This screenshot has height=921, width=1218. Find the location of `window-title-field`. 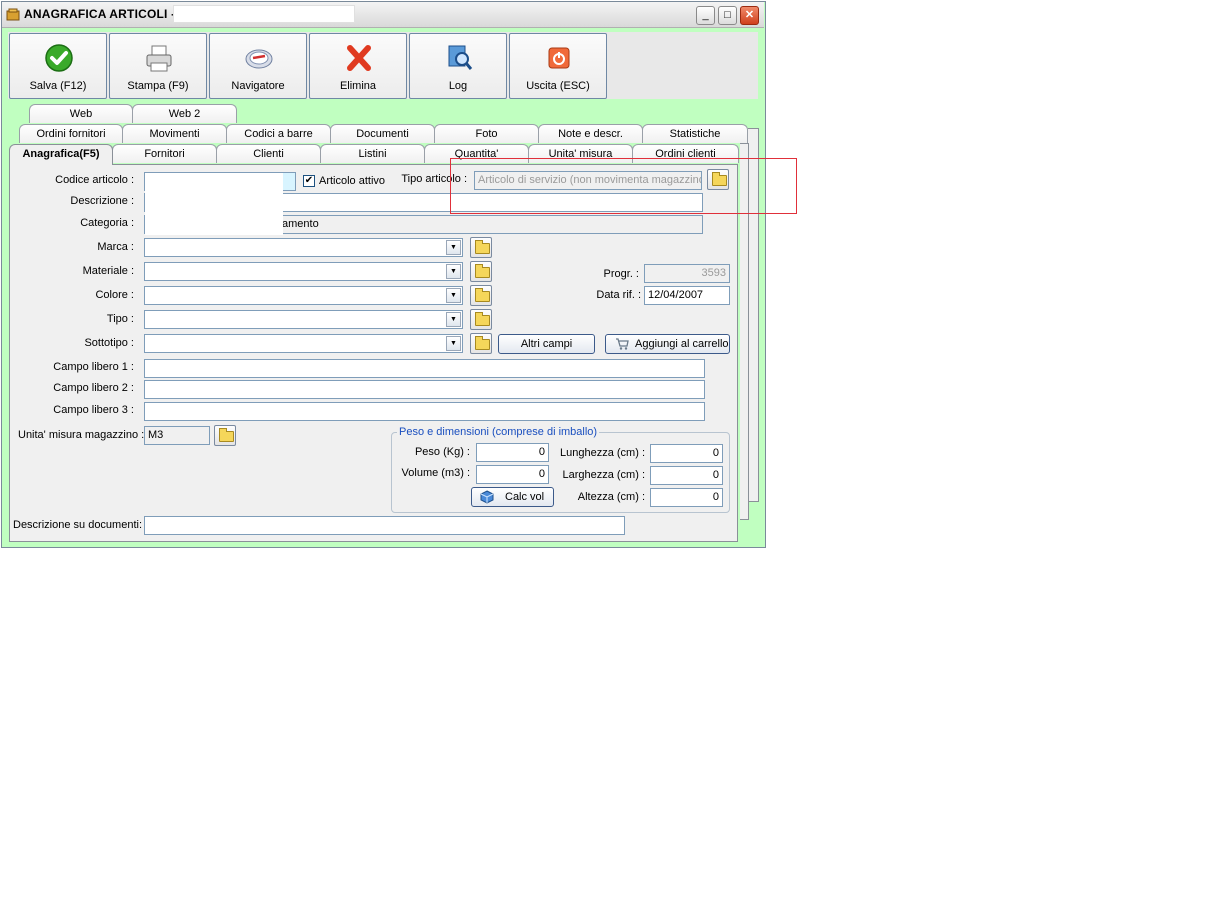

window-title-field is located at coordinates (264, 14).